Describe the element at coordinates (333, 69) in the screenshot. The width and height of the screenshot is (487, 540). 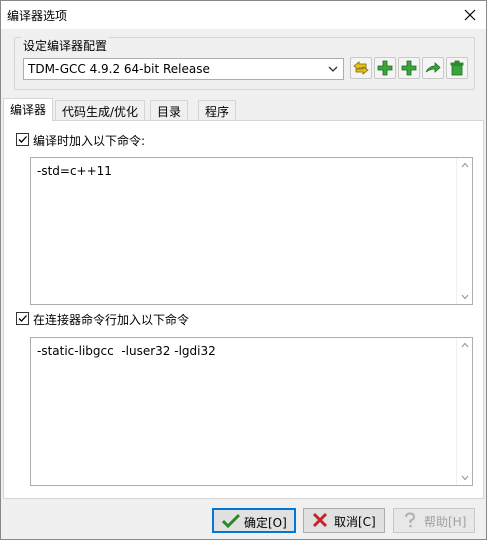
I see `chevron-down-icon` at that location.